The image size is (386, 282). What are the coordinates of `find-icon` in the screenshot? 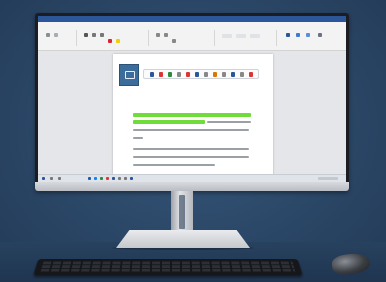 It's located at (288, 35).